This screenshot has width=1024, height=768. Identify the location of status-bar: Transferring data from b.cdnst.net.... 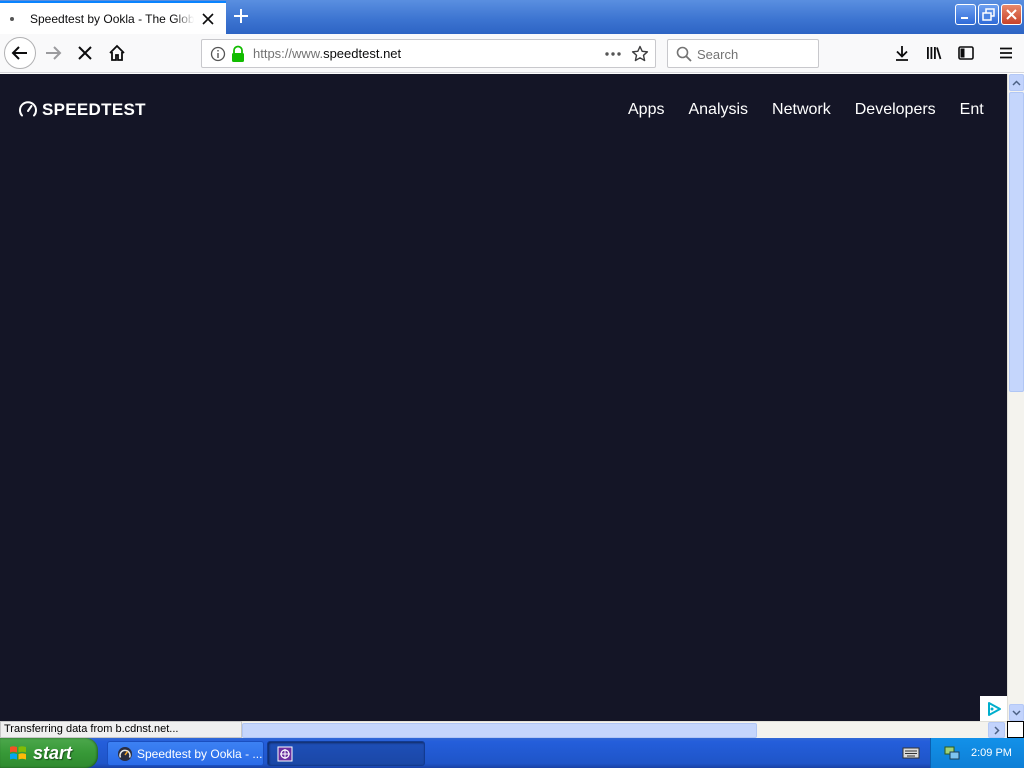
(121, 729).